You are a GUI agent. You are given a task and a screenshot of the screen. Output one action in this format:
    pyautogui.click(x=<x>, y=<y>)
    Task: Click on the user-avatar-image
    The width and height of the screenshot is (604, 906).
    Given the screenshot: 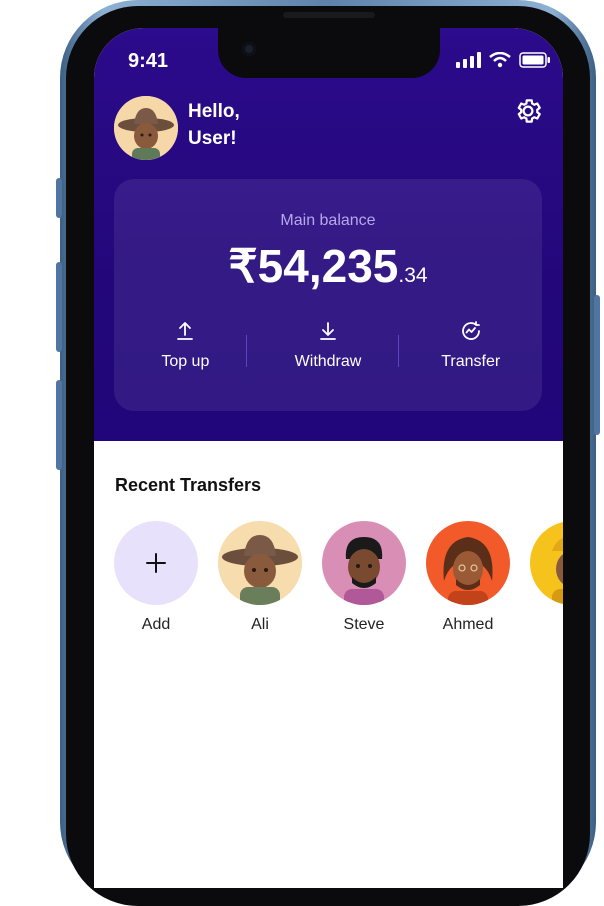 What is the action you would take?
    pyautogui.click(x=146, y=128)
    